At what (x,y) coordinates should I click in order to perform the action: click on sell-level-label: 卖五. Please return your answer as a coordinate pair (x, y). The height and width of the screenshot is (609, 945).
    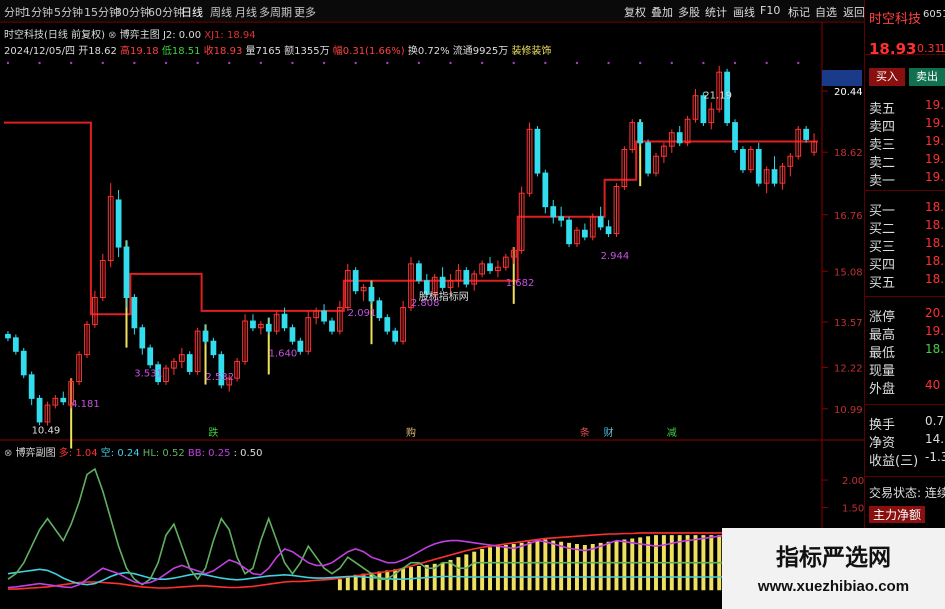
    Looking at the image, I should click on (882, 109).